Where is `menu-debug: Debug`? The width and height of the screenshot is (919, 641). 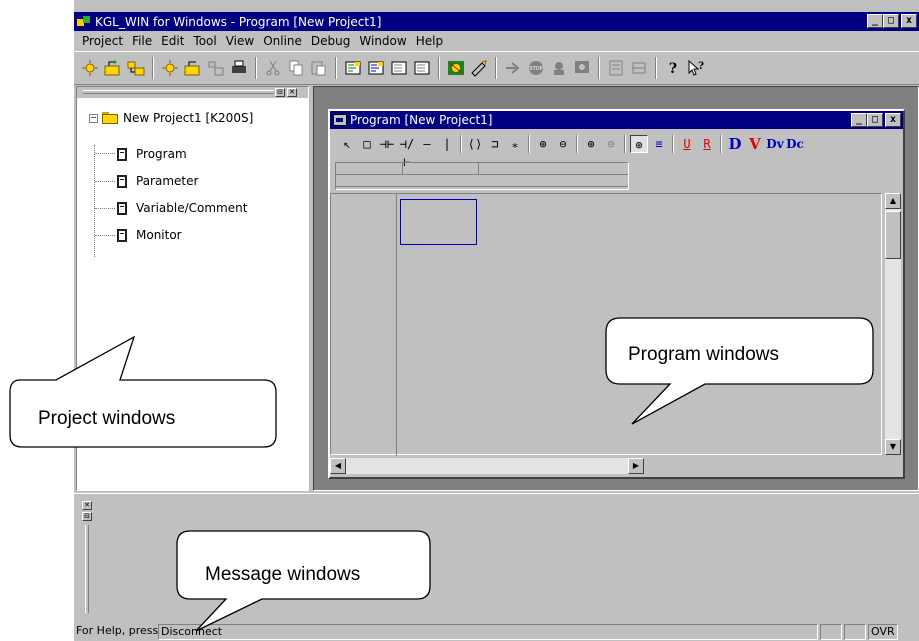 menu-debug: Debug is located at coordinates (330, 41).